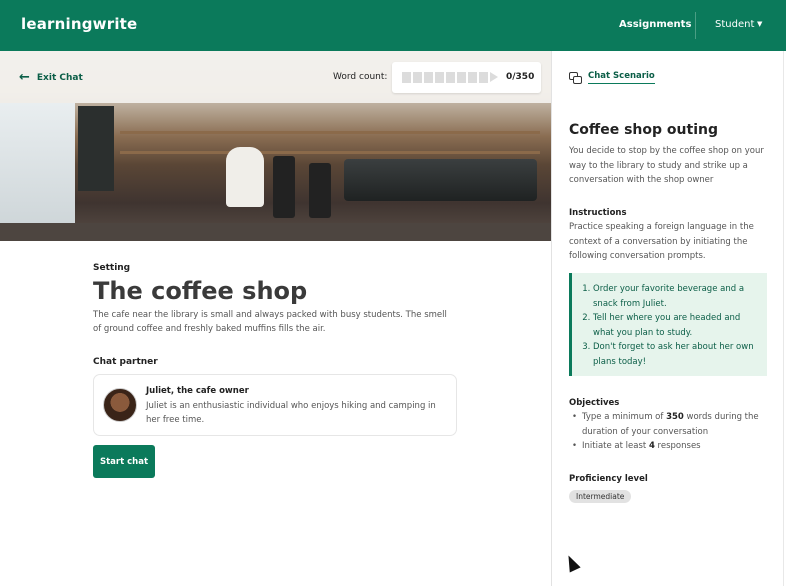 The height and width of the screenshot is (586, 786). Describe the element at coordinates (37, 172) in the screenshot. I see `hero-window` at that location.